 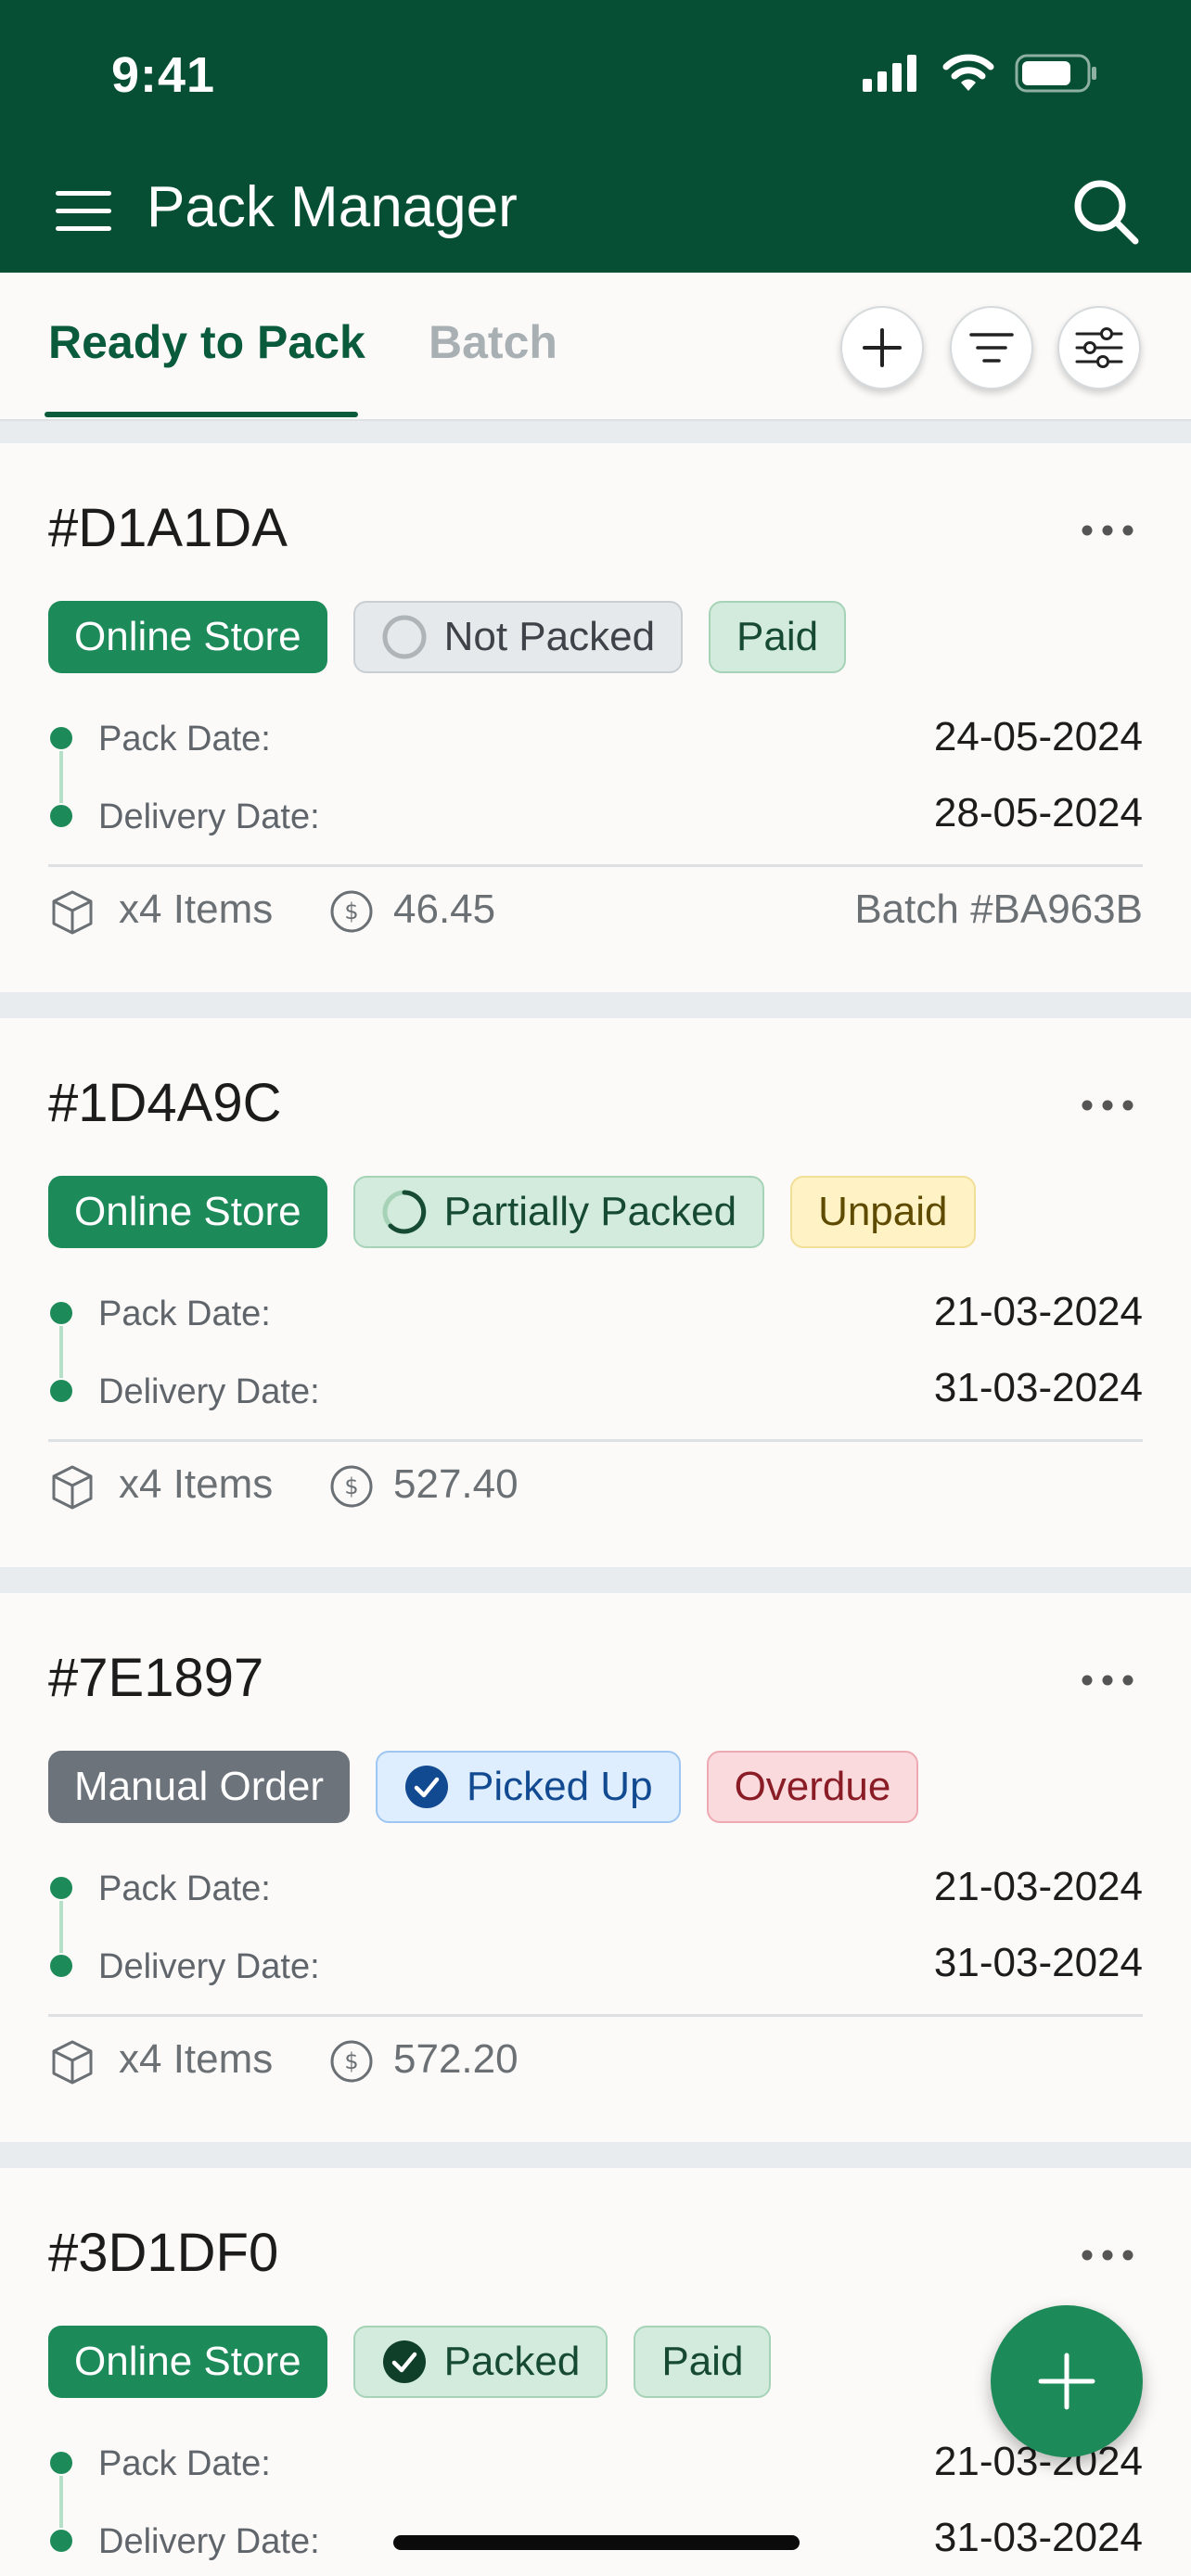 I want to click on payment-status-label: Unpaid, so click(x=883, y=1211).